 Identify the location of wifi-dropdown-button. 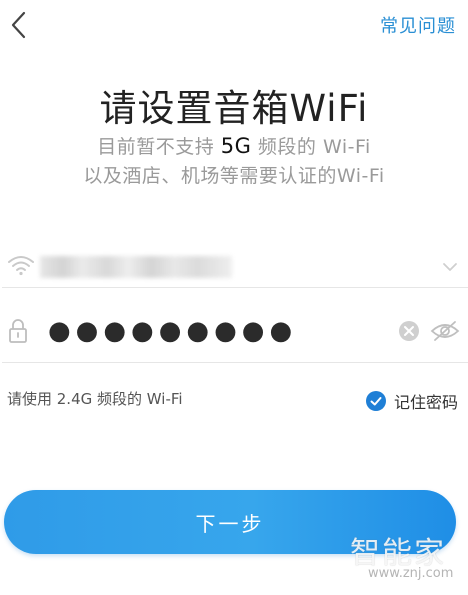
(450, 264).